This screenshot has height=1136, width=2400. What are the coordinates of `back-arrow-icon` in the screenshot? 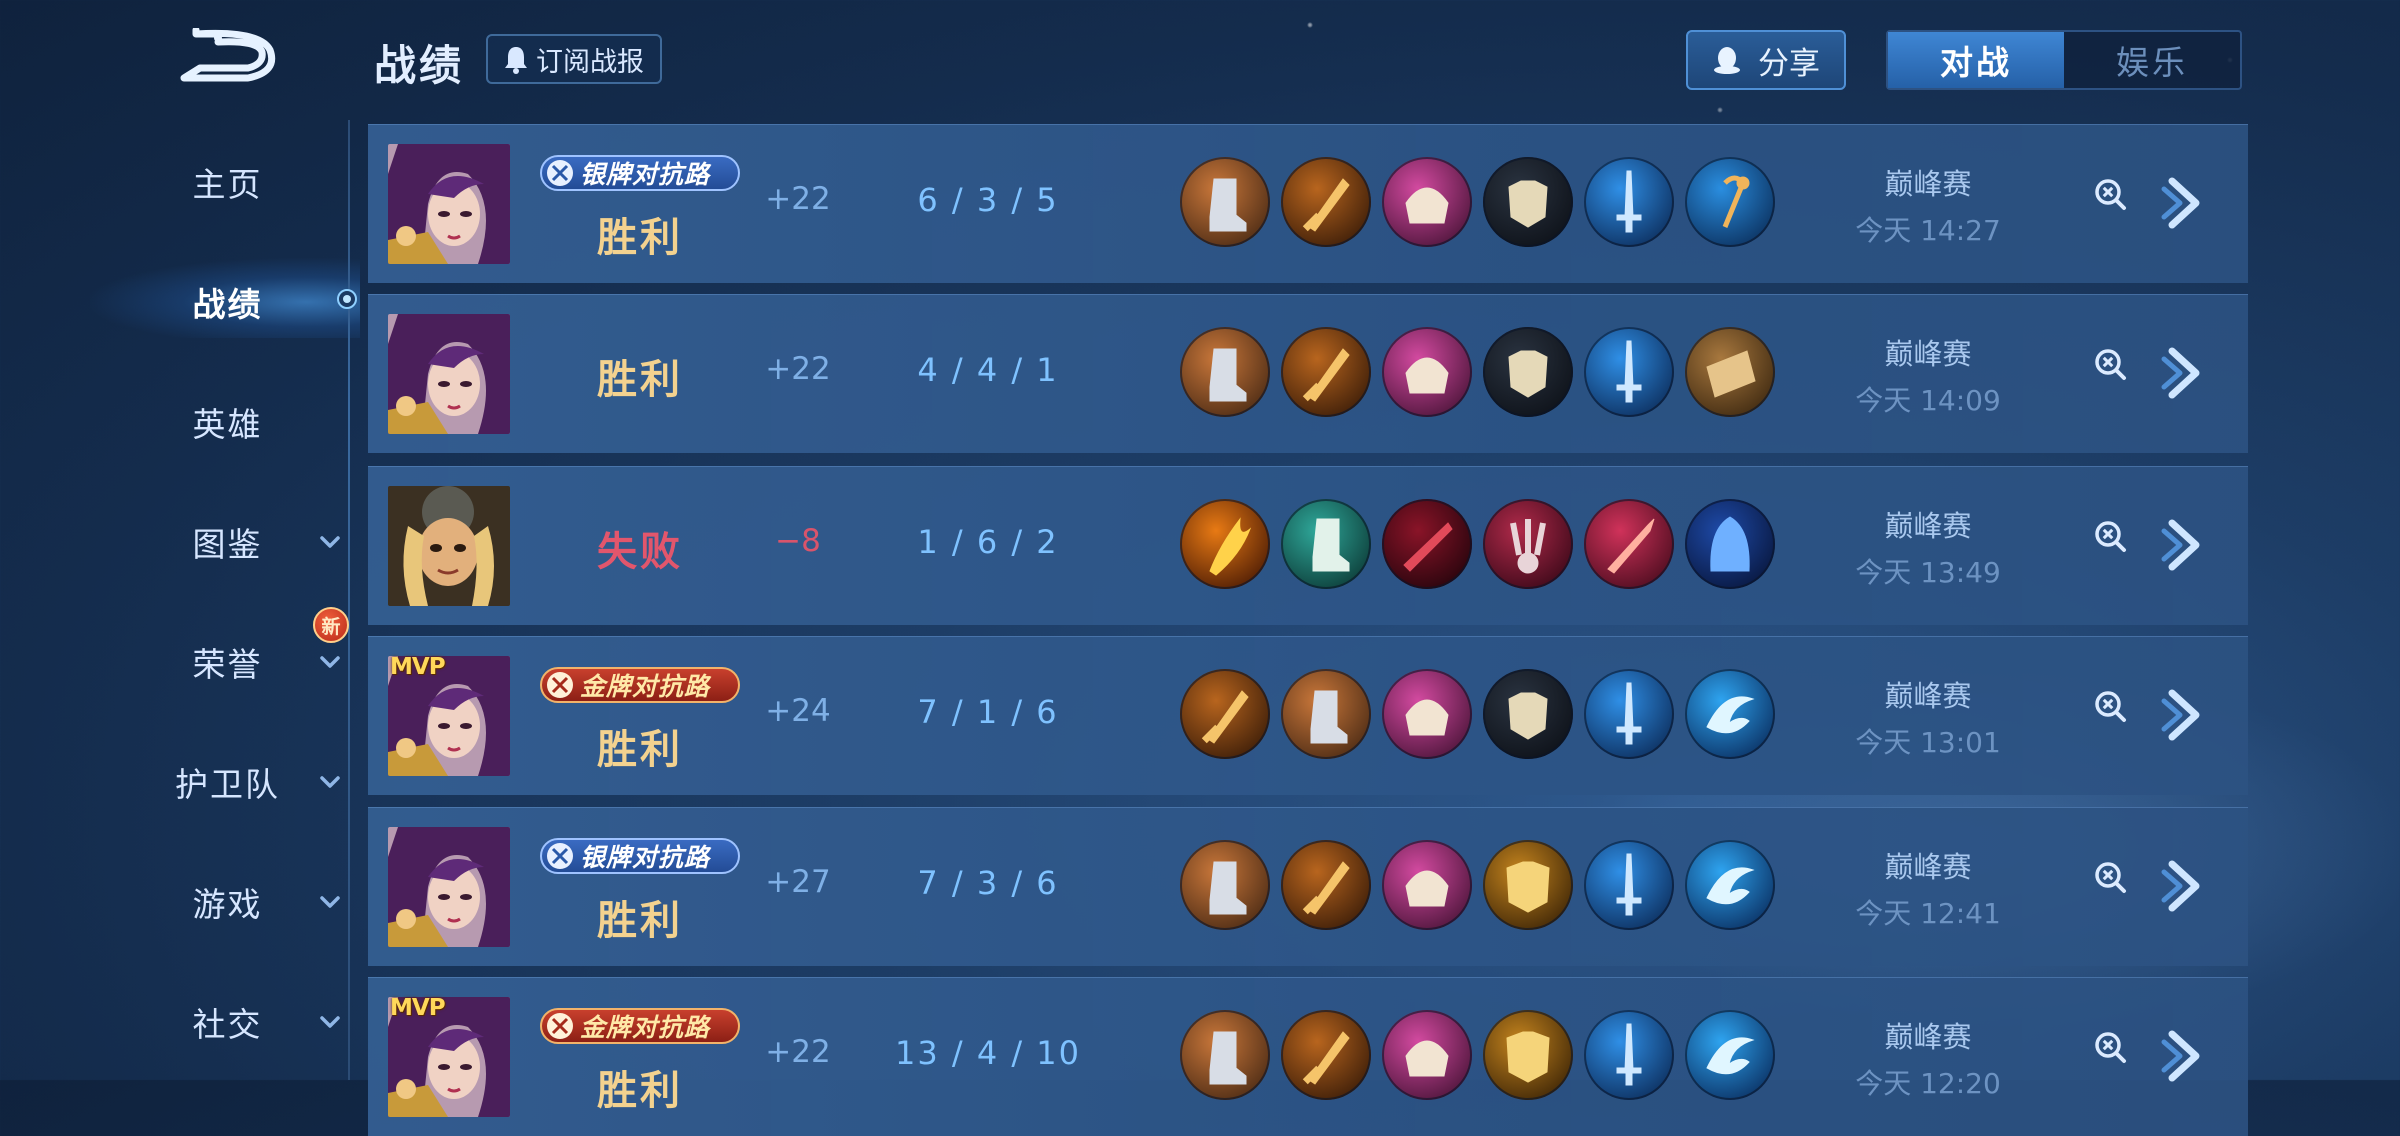 It's located at (229, 56).